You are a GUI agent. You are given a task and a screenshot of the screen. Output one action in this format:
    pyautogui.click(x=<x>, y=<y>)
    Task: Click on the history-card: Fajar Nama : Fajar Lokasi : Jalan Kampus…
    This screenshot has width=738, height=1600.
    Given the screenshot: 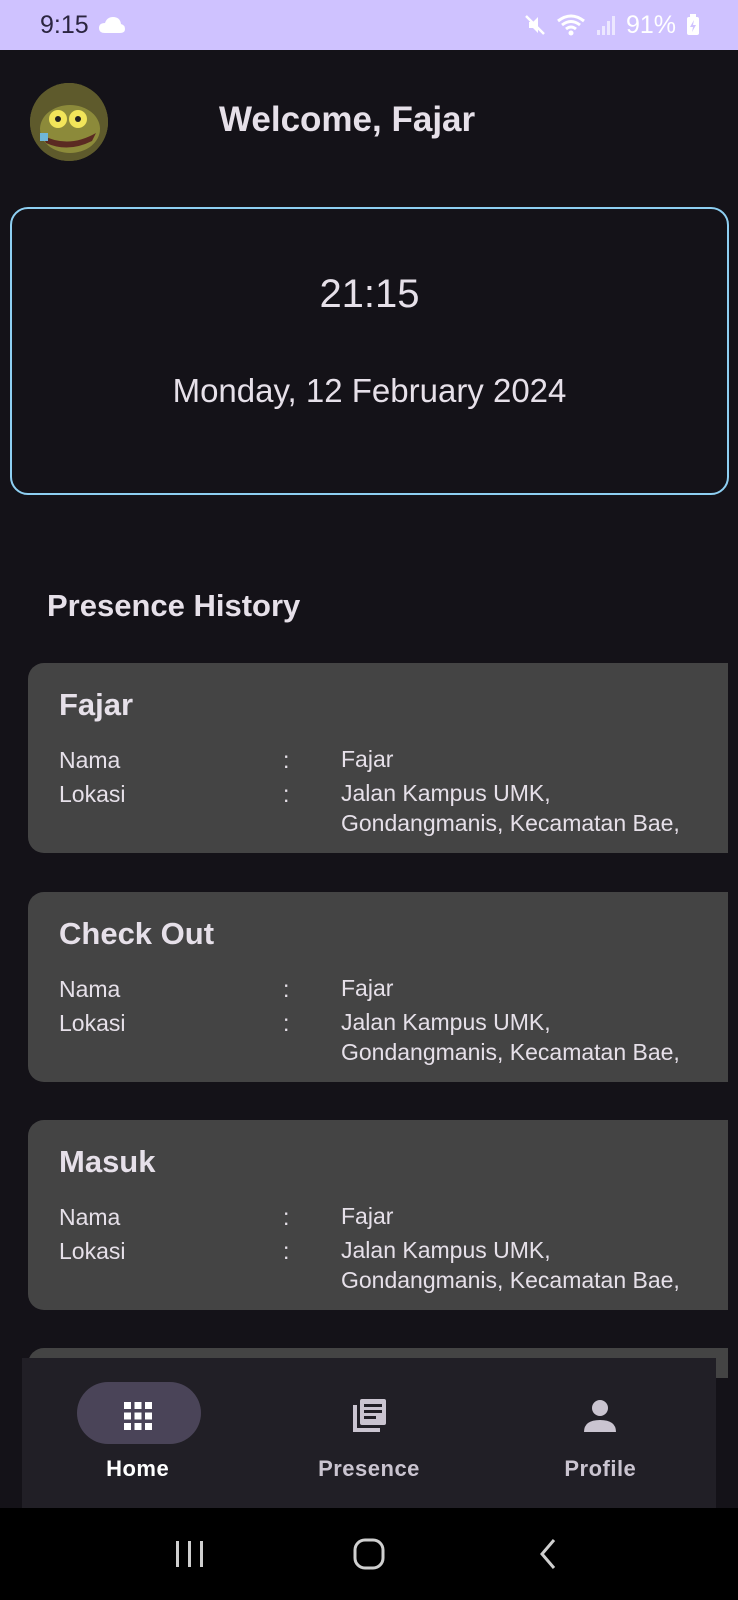 What is the action you would take?
    pyautogui.click(x=378, y=758)
    